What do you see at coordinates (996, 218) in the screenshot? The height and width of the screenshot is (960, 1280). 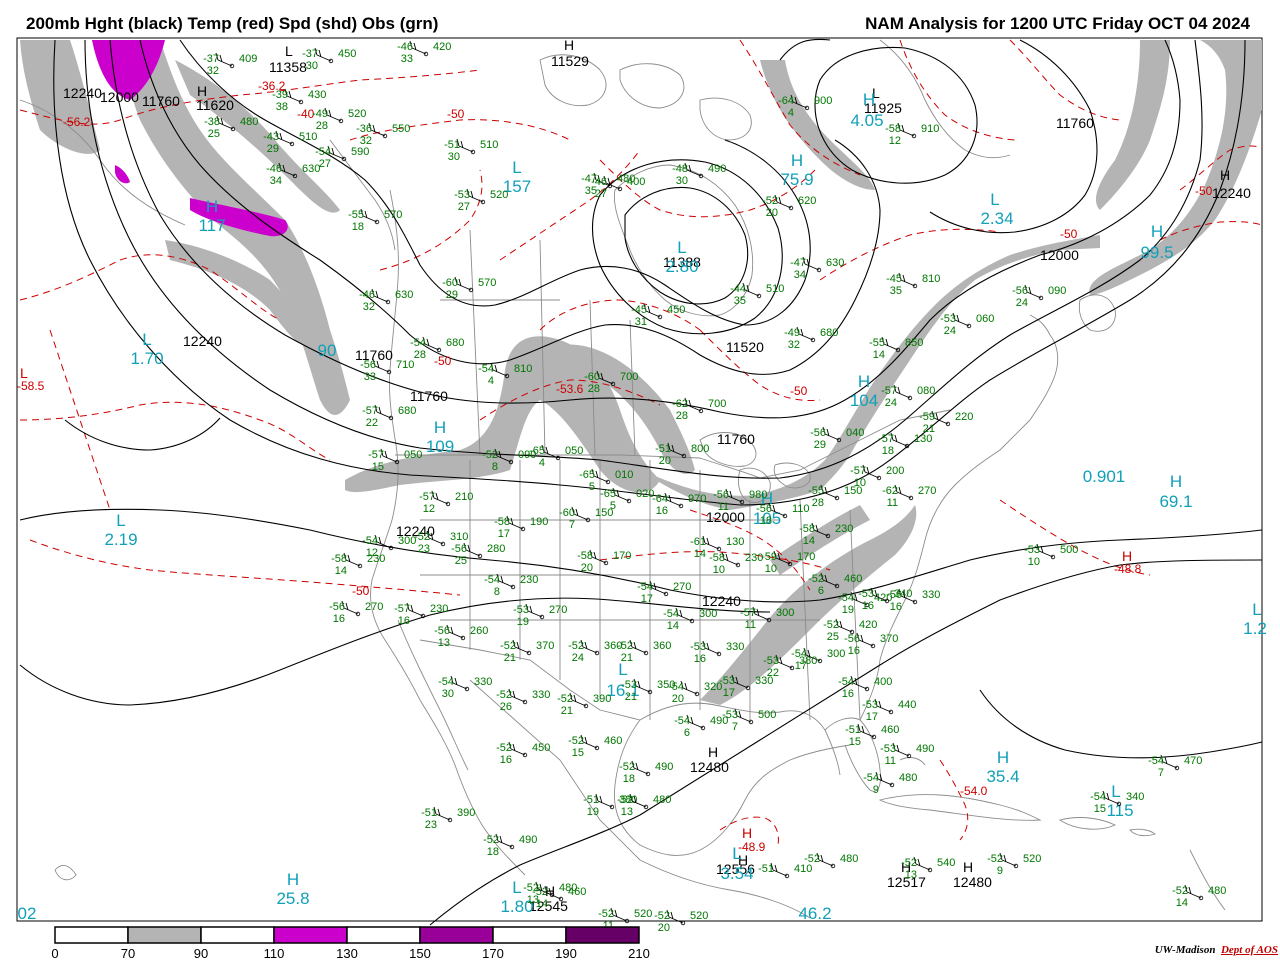 I see `speed-center-value: 2.34` at bounding box center [996, 218].